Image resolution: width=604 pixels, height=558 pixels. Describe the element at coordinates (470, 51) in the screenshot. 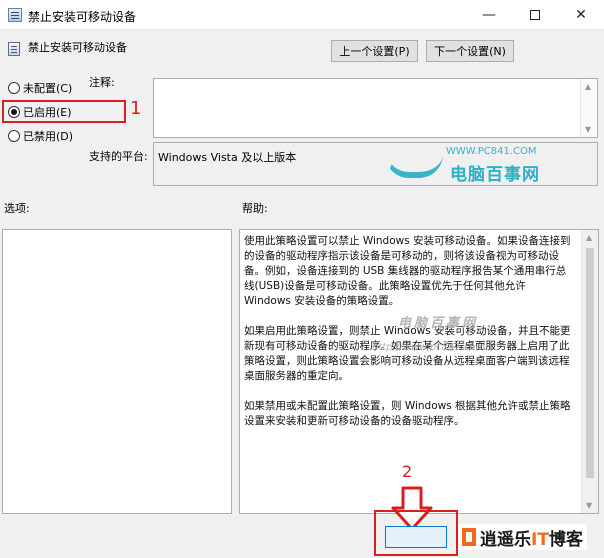

I see `next-setting-button: 下一个设置(N)` at that location.